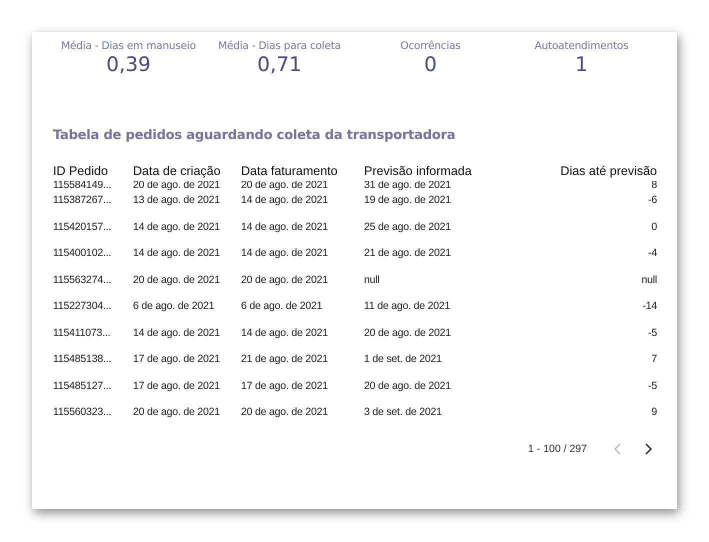  What do you see at coordinates (289, 171) in the screenshot?
I see `column-header: Data faturamento` at bounding box center [289, 171].